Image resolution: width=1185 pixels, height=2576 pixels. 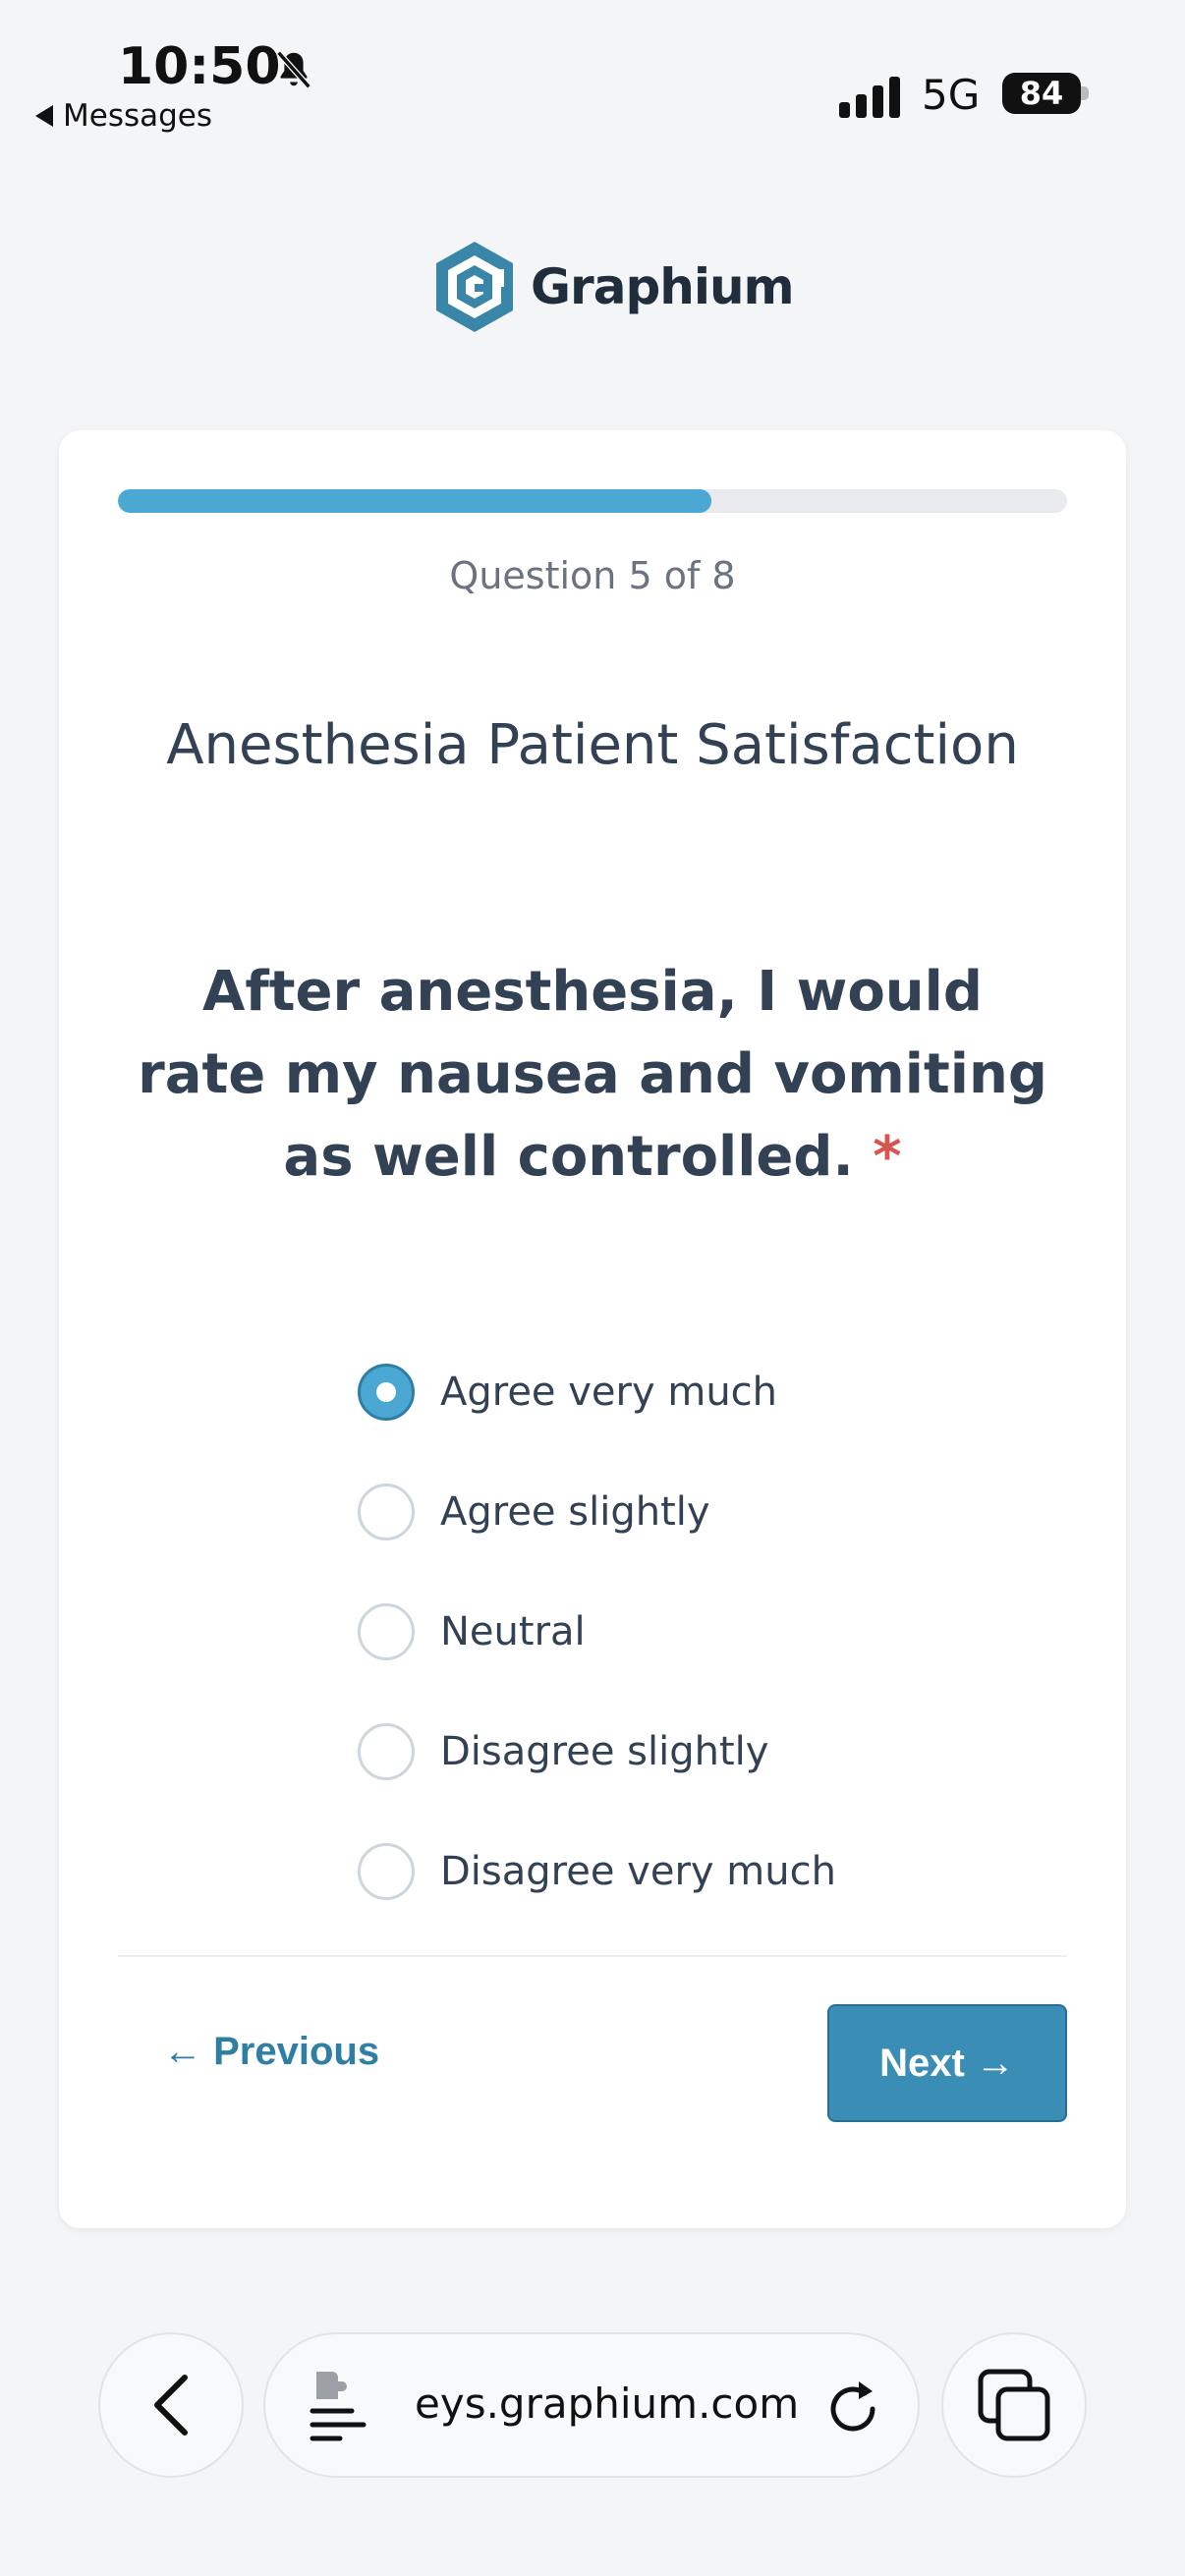 I want to click on previous-button: ← Previous, so click(x=271, y=2051).